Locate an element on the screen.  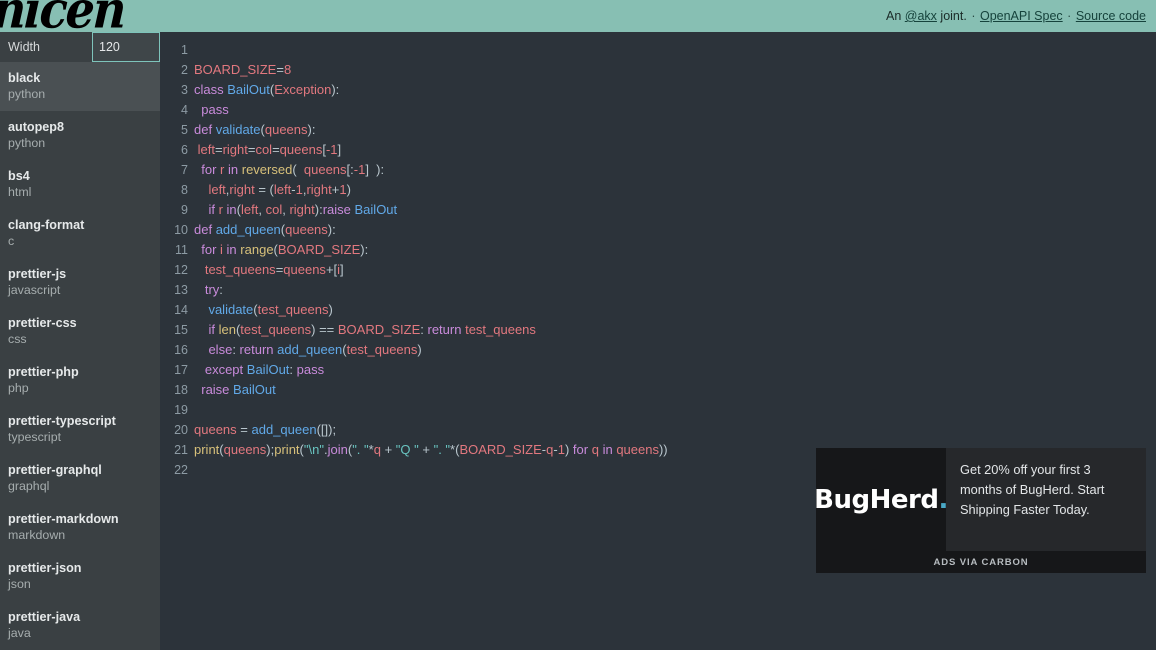
formatter-item-prettier-graphql: prettier-graphql graphql is located at coordinates (80, 478).